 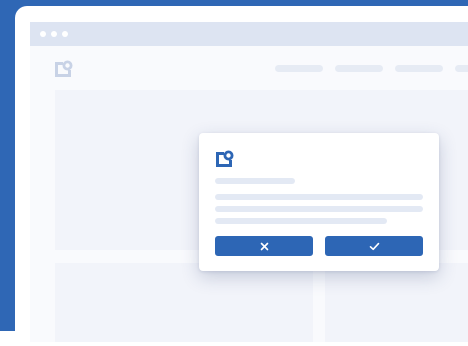 I want to click on close-icon, so click(x=264, y=246).